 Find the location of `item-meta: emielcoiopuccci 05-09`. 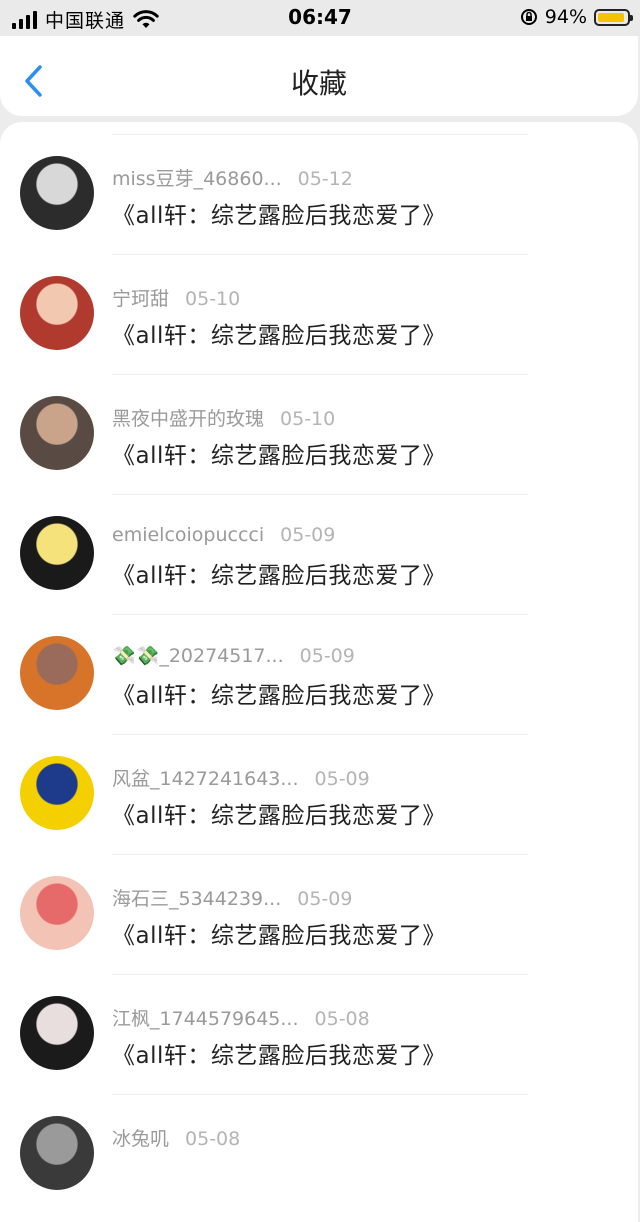

item-meta: emielcoiopuccci 05-09 is located at coordinates (223, 535).